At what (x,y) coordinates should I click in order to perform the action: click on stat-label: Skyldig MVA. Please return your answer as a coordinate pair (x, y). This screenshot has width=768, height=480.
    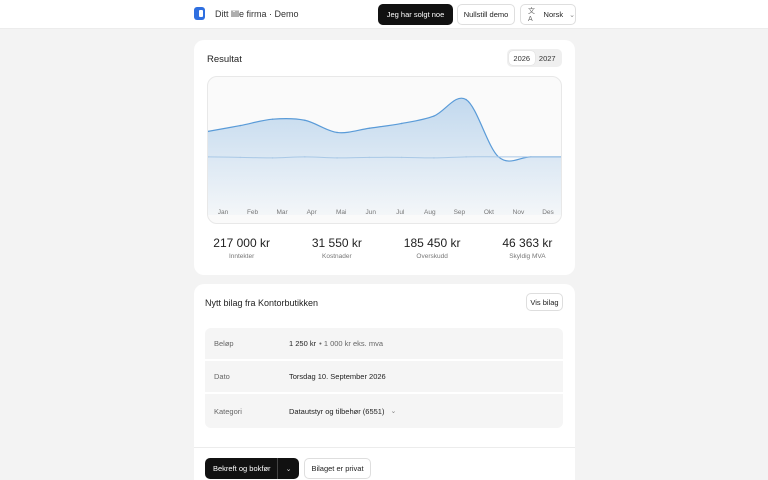
    Looking at the image, I should click on (527, 256).